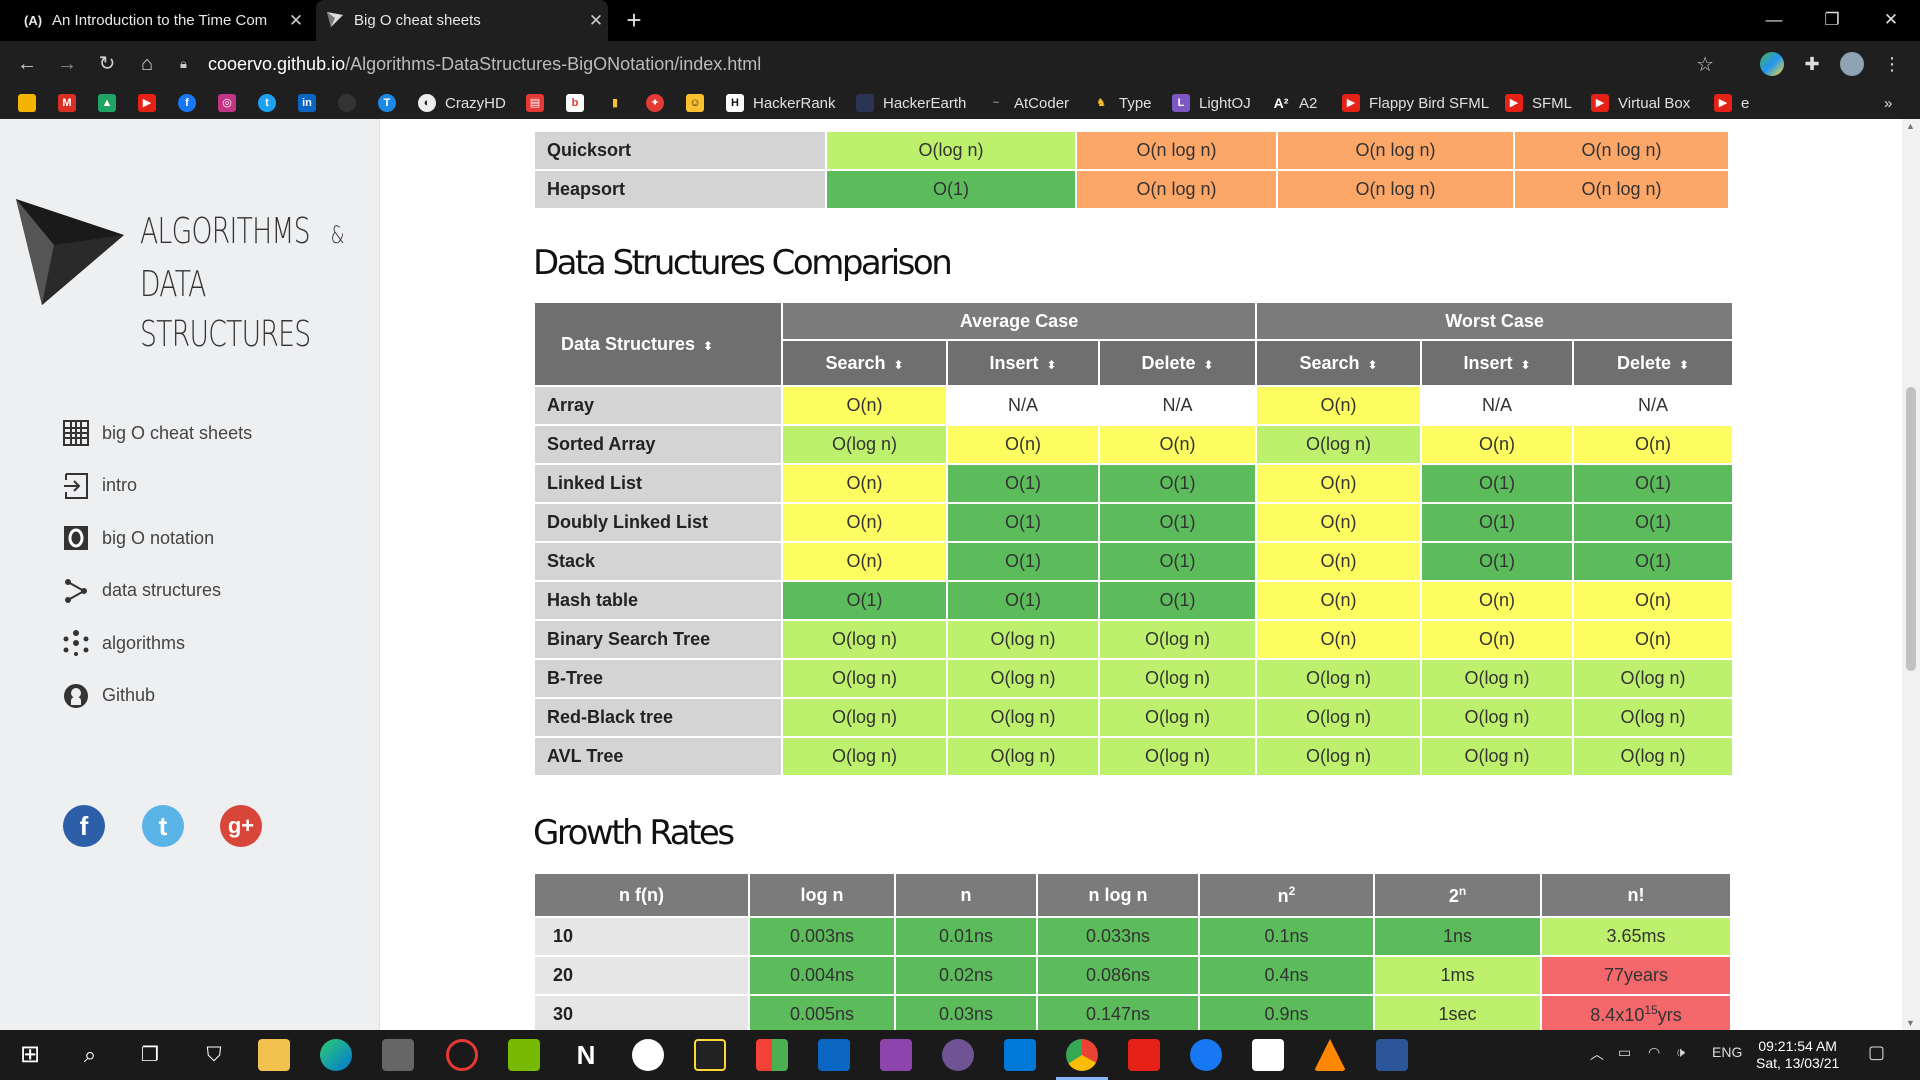 The image size is (1920, 1080). I want to click on lock-icon: 🔒︎, so click(191, 64).